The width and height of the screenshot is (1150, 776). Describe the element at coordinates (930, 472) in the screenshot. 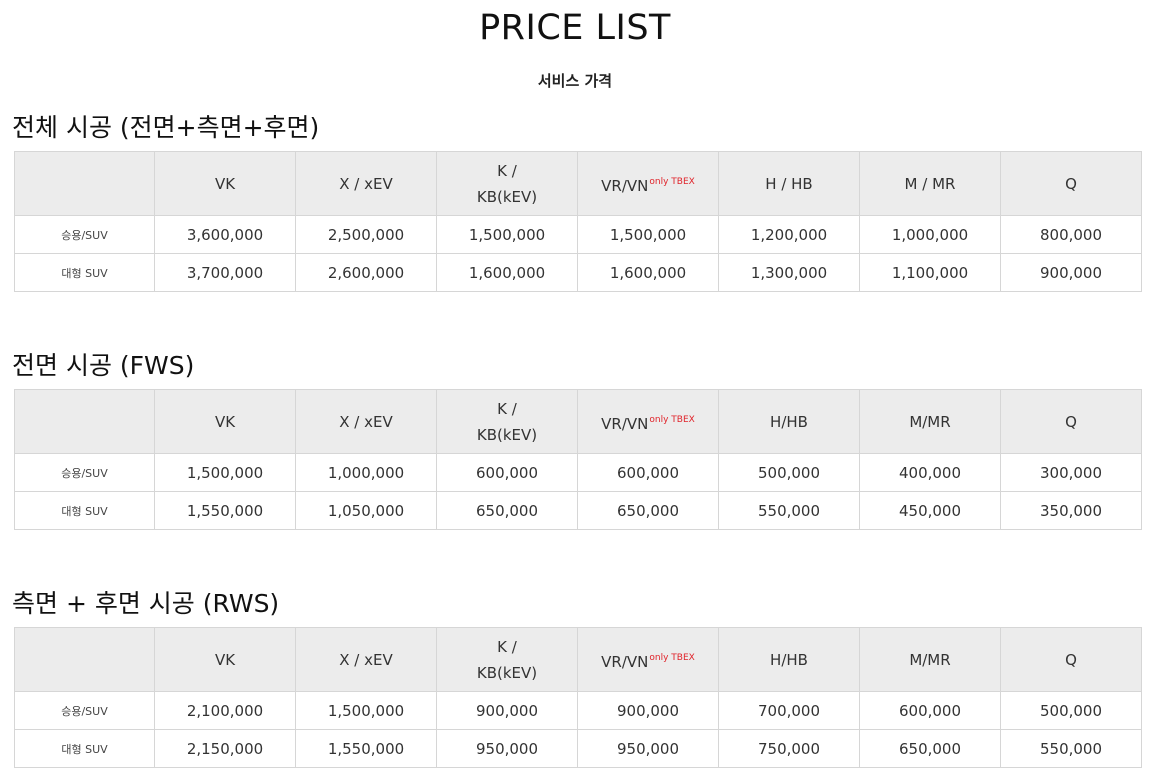

I see `price-cell: 400,000` at that location.